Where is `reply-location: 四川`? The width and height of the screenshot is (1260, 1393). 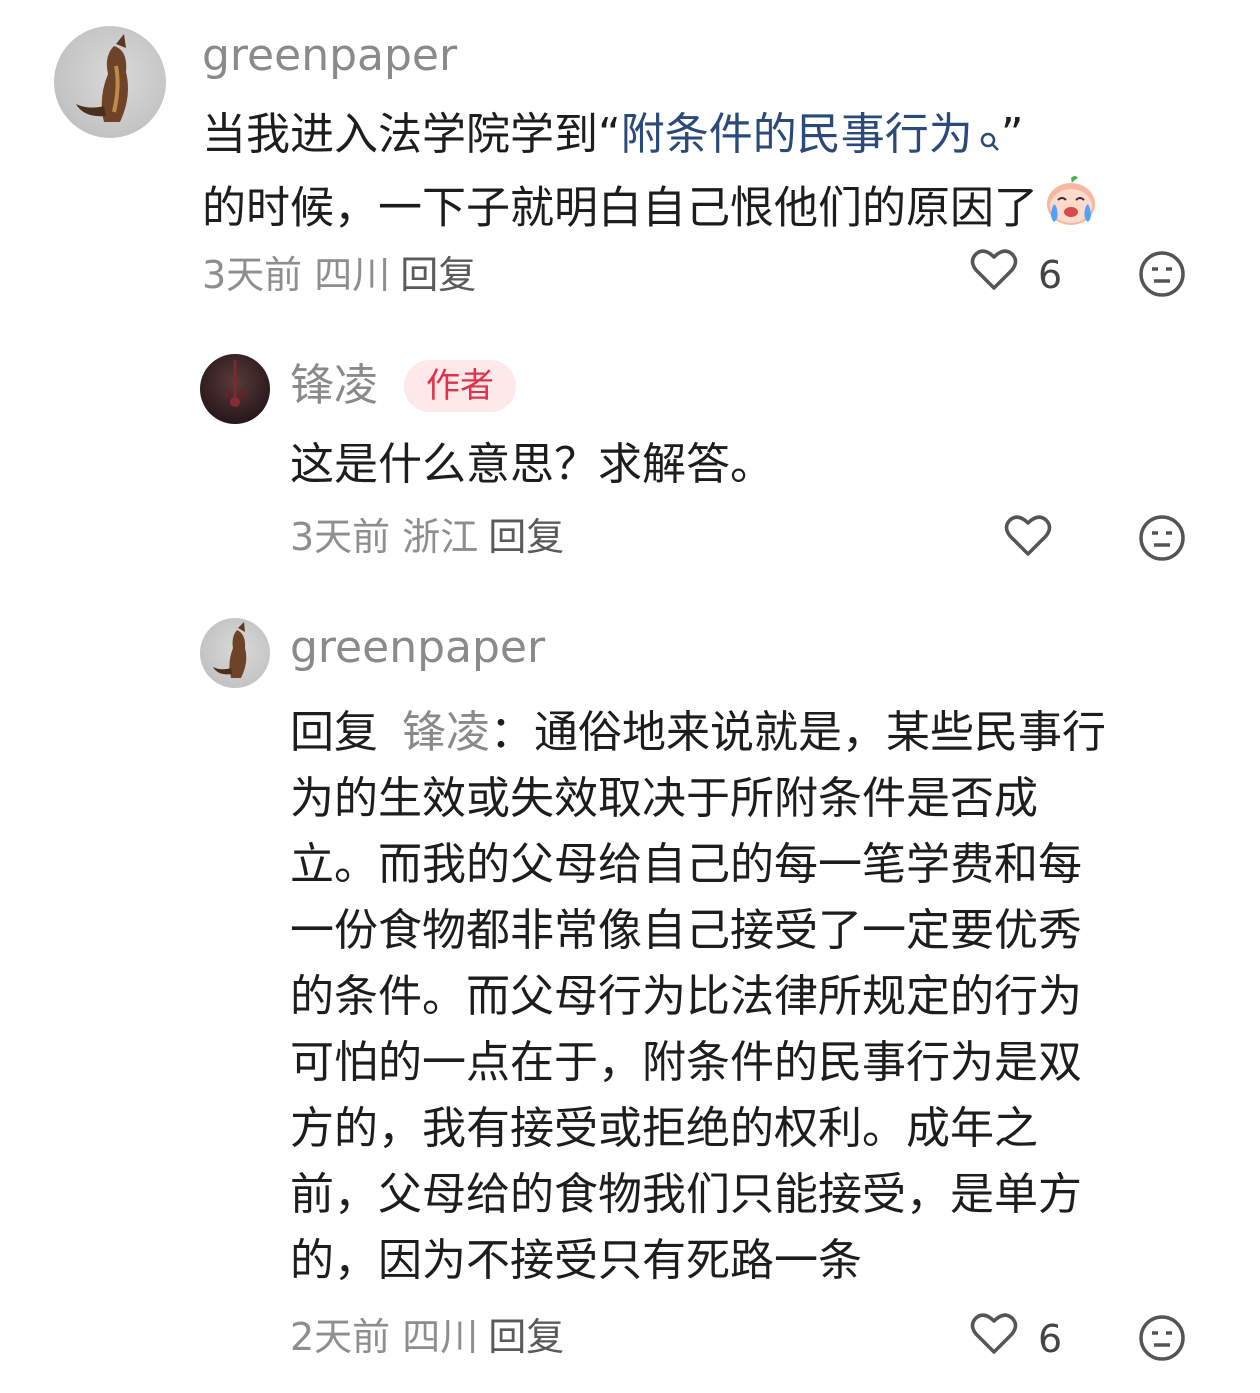
reply-location: 四川 is located at coordinates (440, 1337).